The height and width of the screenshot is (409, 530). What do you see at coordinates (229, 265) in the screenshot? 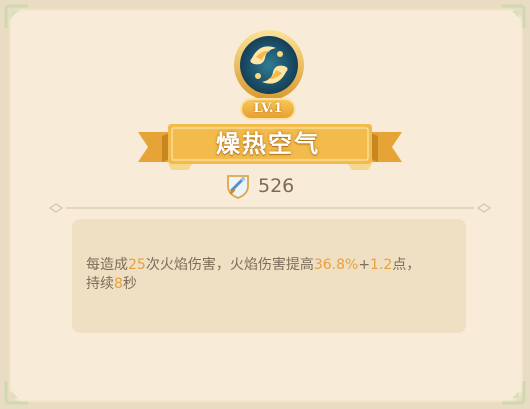
I see `description-text: 次火焰伤害，火焰伤害提高` at bounding box center [229, 265].